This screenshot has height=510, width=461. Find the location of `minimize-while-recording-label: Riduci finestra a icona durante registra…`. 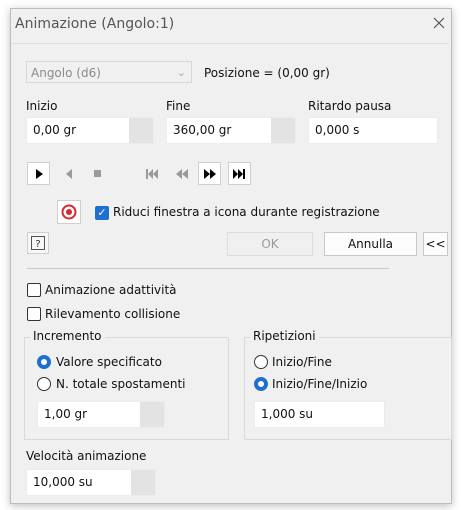

minimize-while-recording-label: Riduci finestra a icona durante registra… is located at coordinates (246, 212).